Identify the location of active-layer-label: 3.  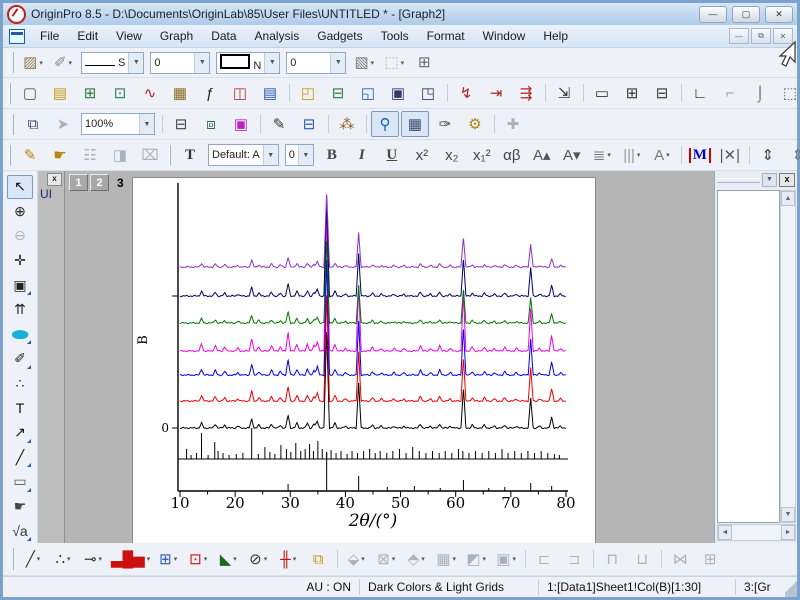
(120, 183).